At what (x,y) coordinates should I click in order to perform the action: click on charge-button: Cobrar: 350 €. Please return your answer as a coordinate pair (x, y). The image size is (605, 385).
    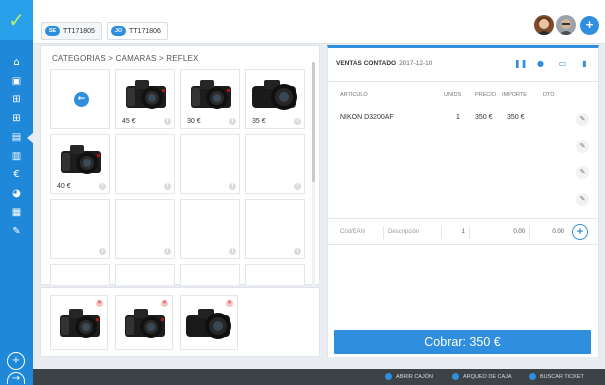
    Looking at the image, I should click on (462, 342).